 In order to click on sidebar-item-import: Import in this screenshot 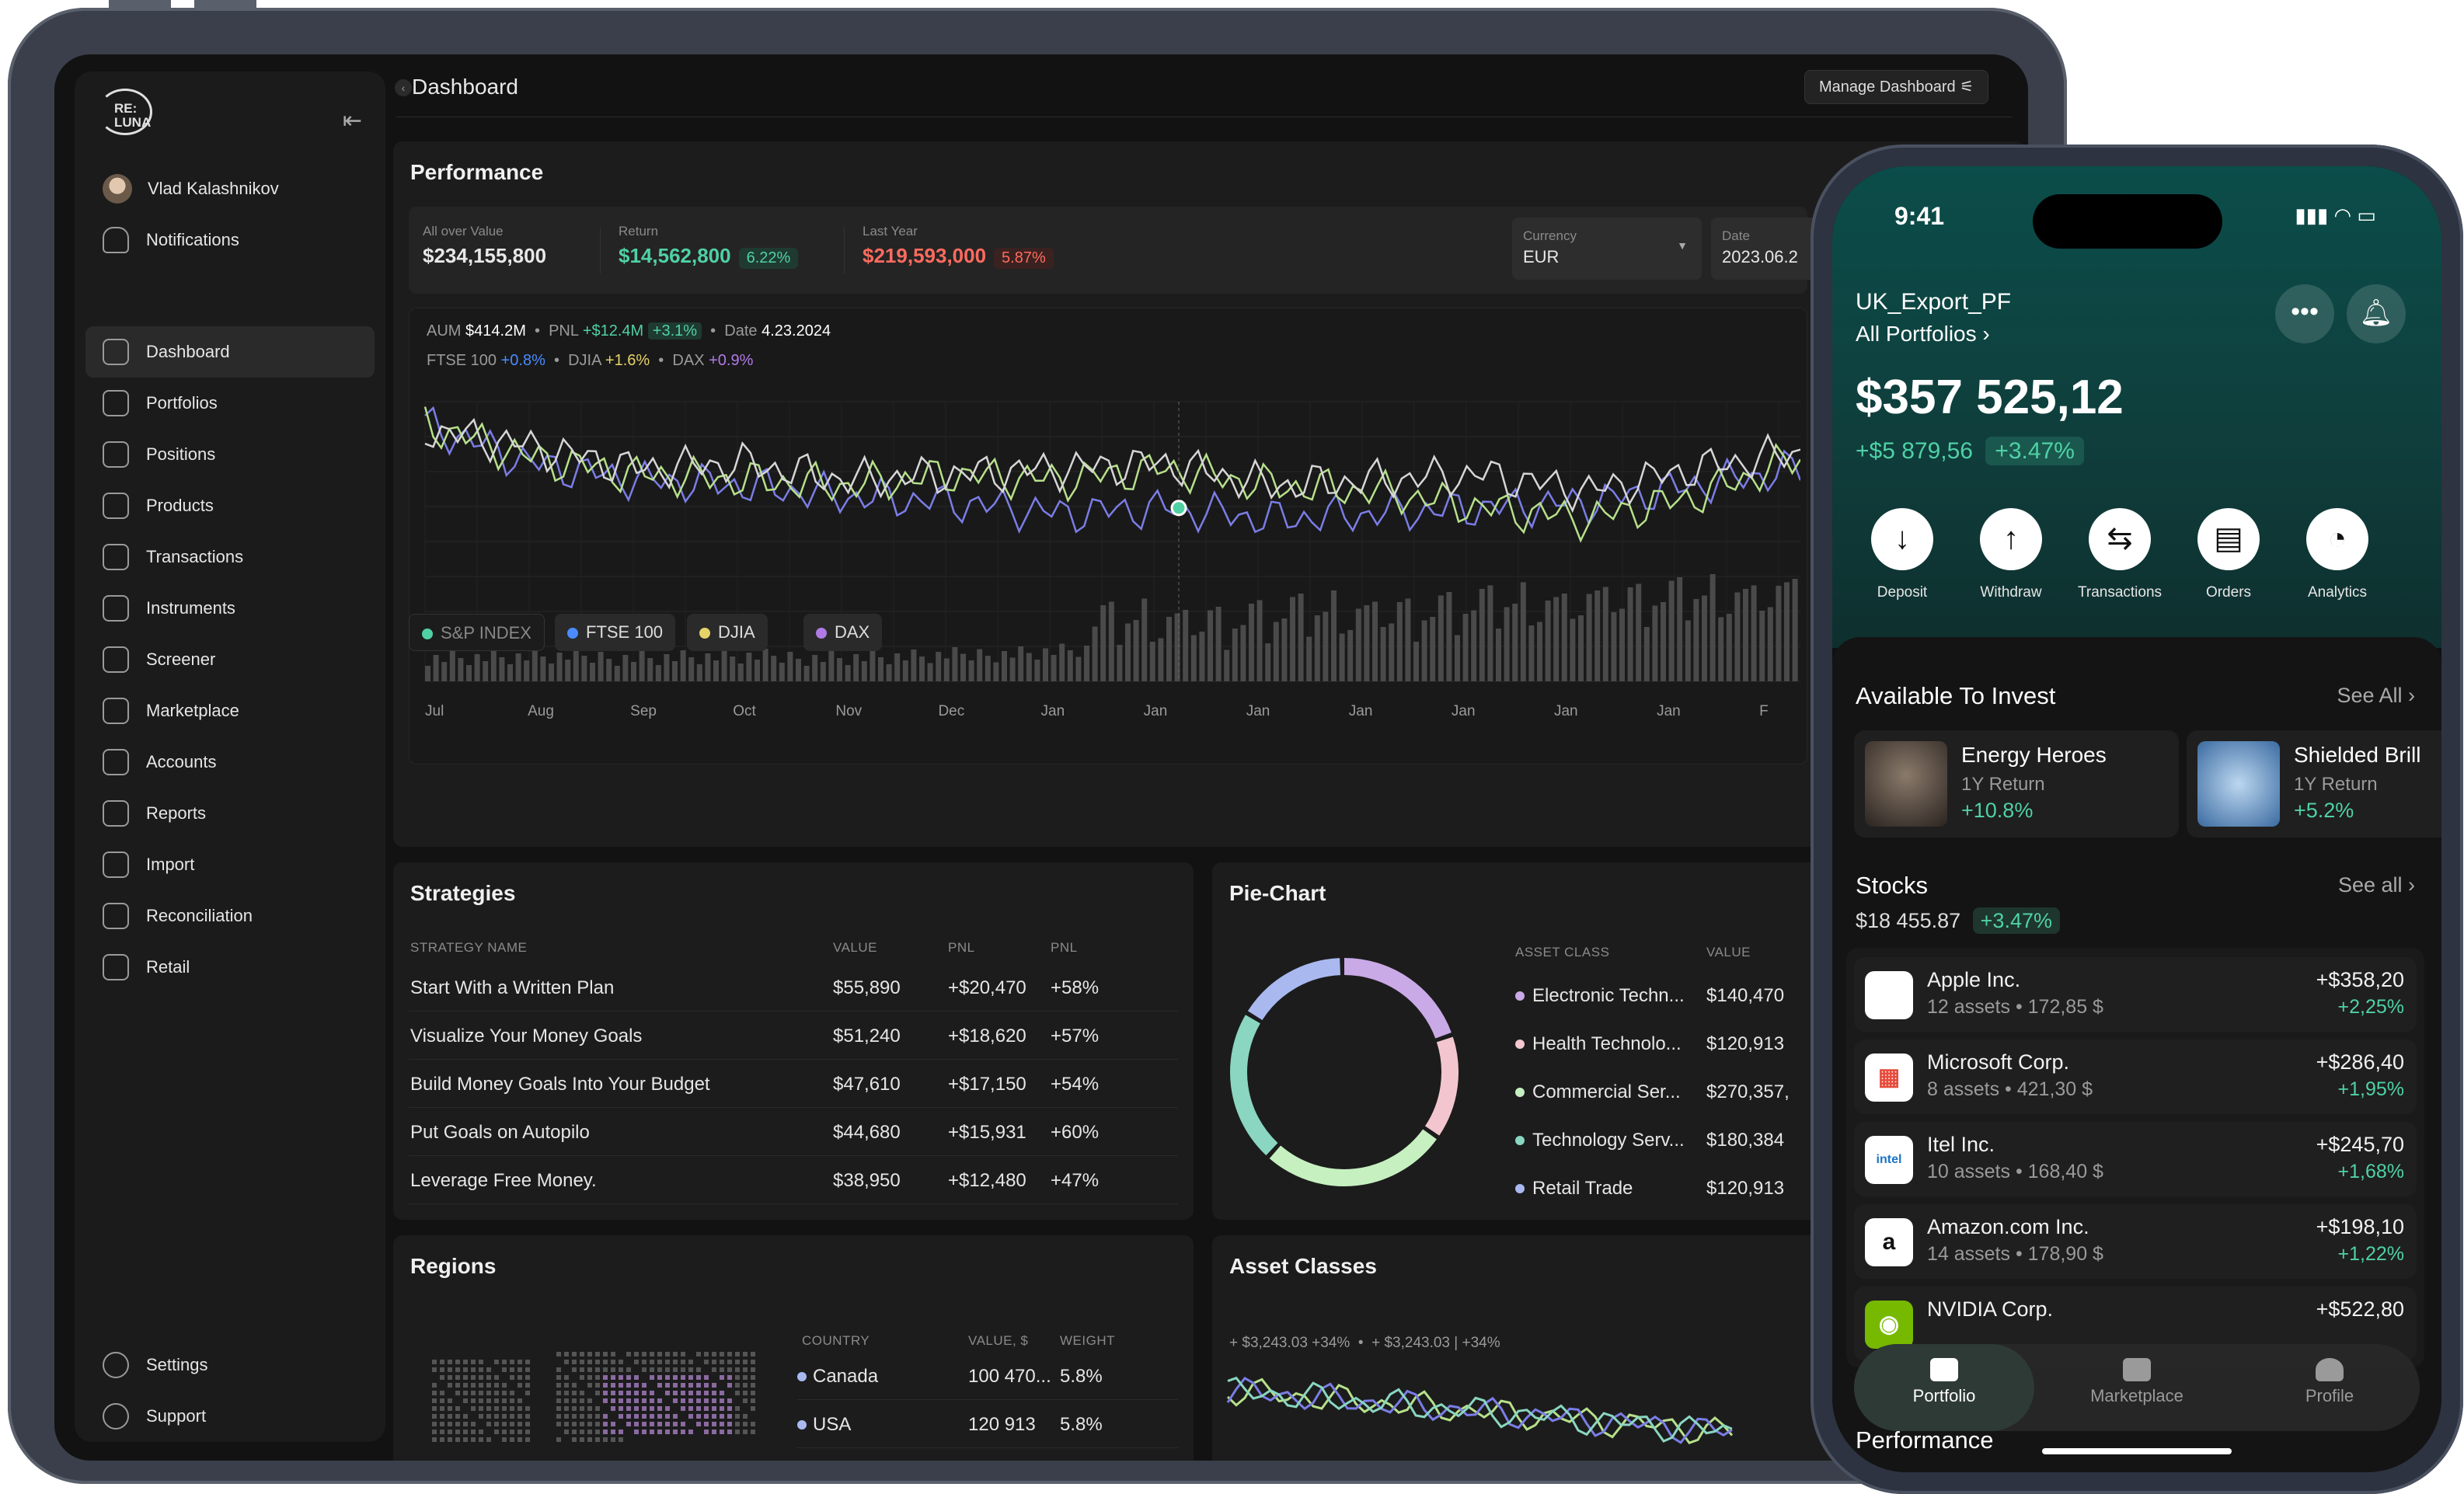, I will do `click(230, 864)`.